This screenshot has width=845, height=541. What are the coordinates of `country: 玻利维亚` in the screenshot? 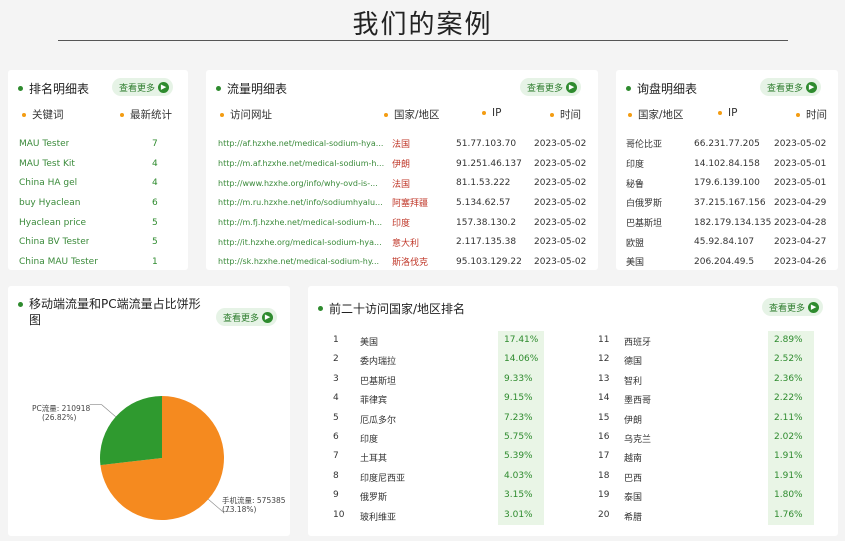 It's located at (378, 517).